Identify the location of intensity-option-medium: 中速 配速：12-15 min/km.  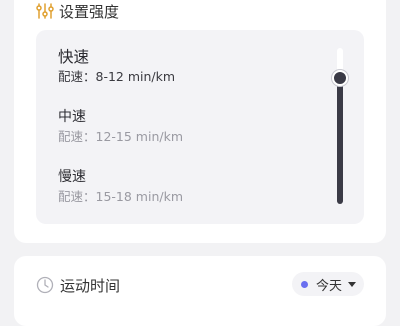
(120, 126).